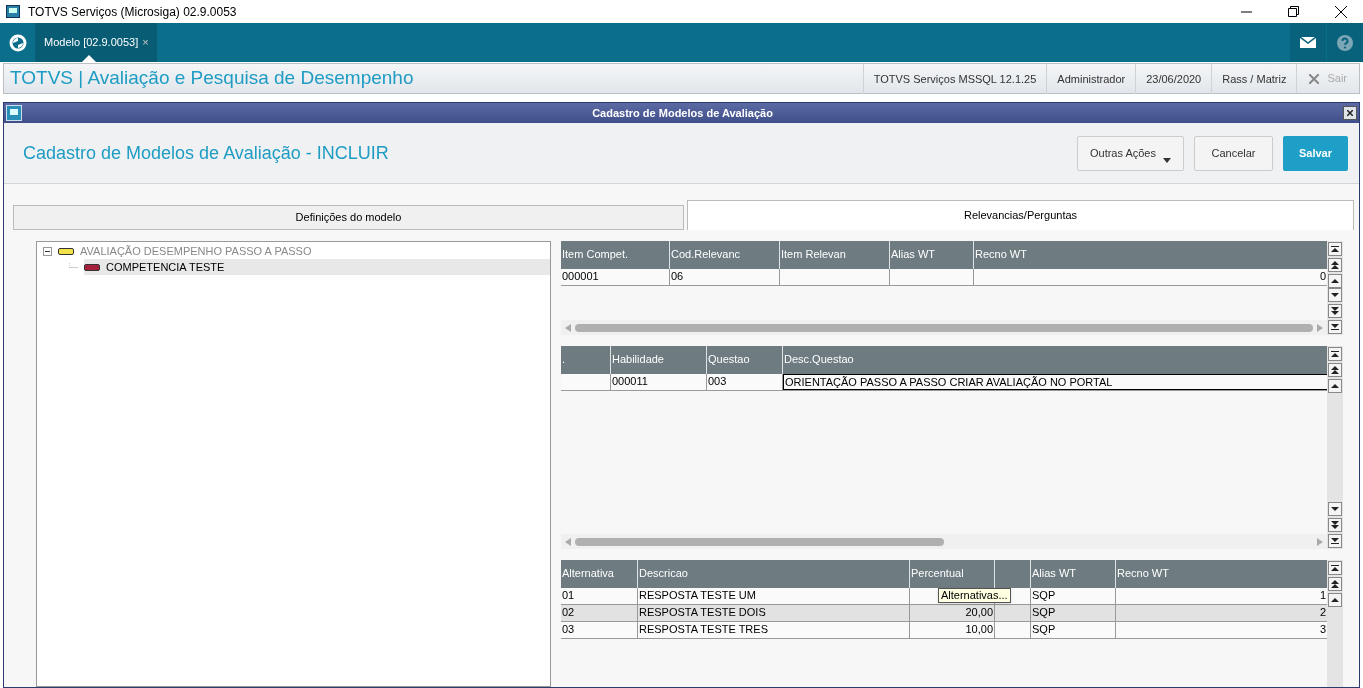 The width and height of the screenshot is (1363, 688). Describe the element at coordinates (937, 573) in the screenshot. I see `column-header: Percentual` at that location.